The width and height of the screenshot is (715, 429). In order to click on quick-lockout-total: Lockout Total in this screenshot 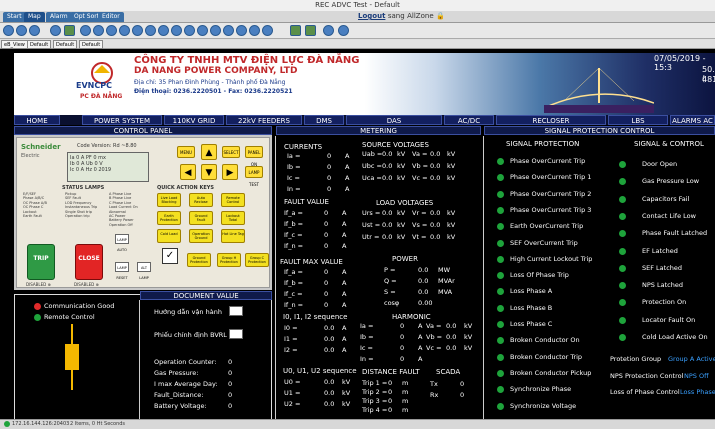, I will do `click(233, 218)`.